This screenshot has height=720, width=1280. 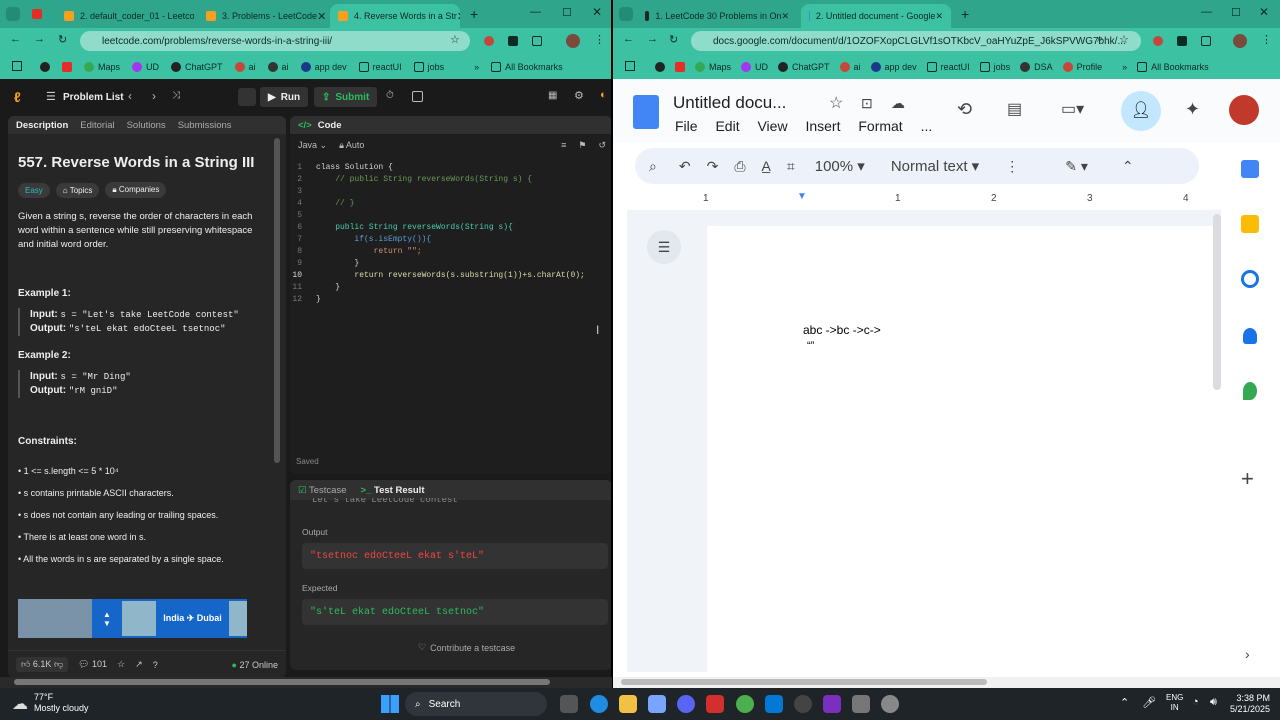 I want to click on outline-icon: ☰, so click(x=664, y=247).